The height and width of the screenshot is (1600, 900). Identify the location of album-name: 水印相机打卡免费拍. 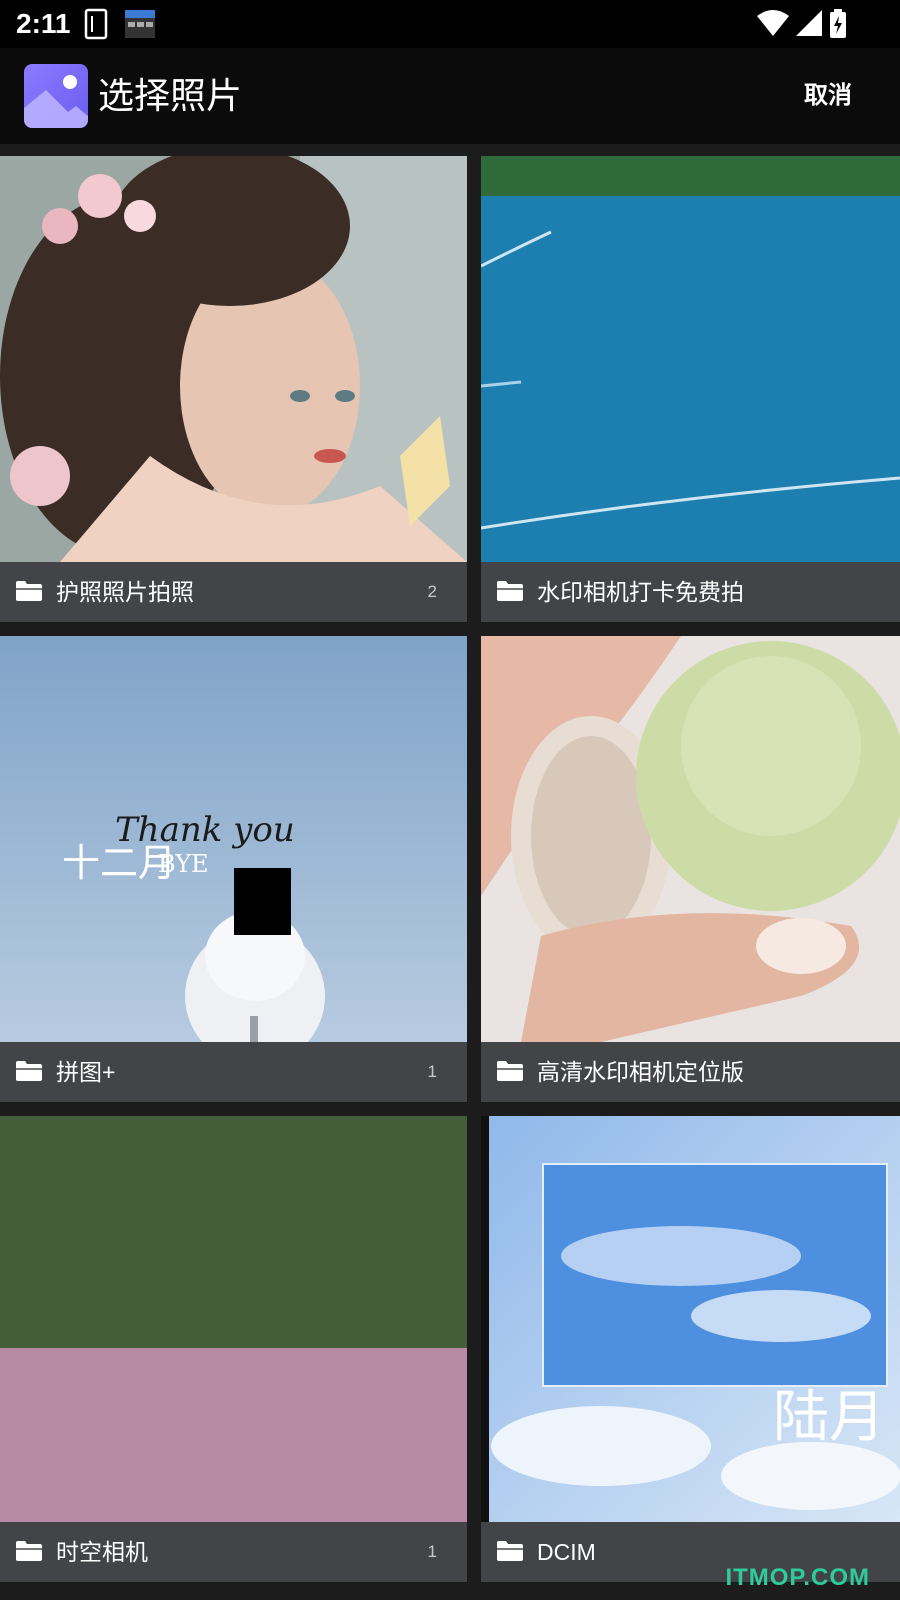
(640, 592).